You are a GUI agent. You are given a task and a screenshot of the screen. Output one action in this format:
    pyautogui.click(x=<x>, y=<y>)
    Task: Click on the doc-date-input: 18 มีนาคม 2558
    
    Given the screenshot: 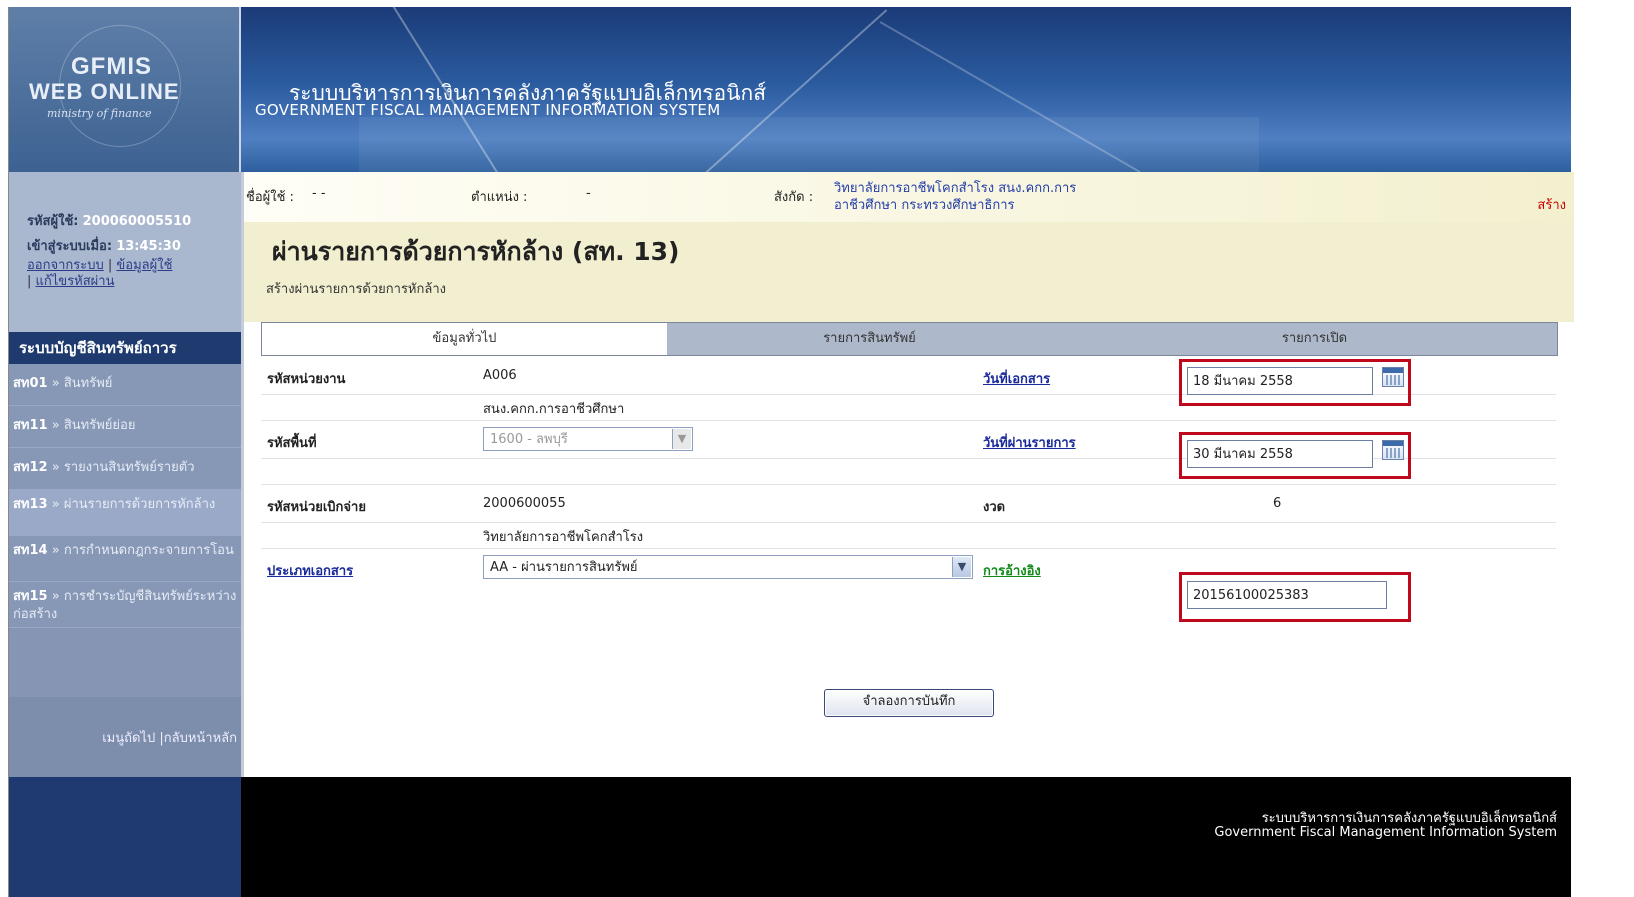 What is the action you would take?
    pyautogui.click(x=1280, y=381)
    